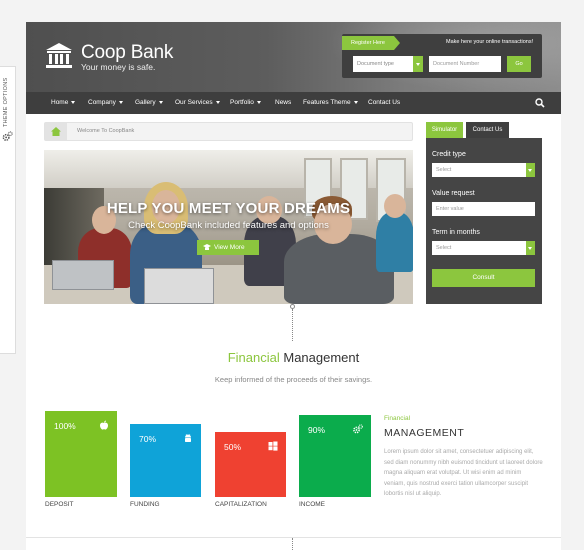 Image resolution: width=584 pixels, height=550 pixels. I want to click on term-label: Term in months, so click(456, 232).